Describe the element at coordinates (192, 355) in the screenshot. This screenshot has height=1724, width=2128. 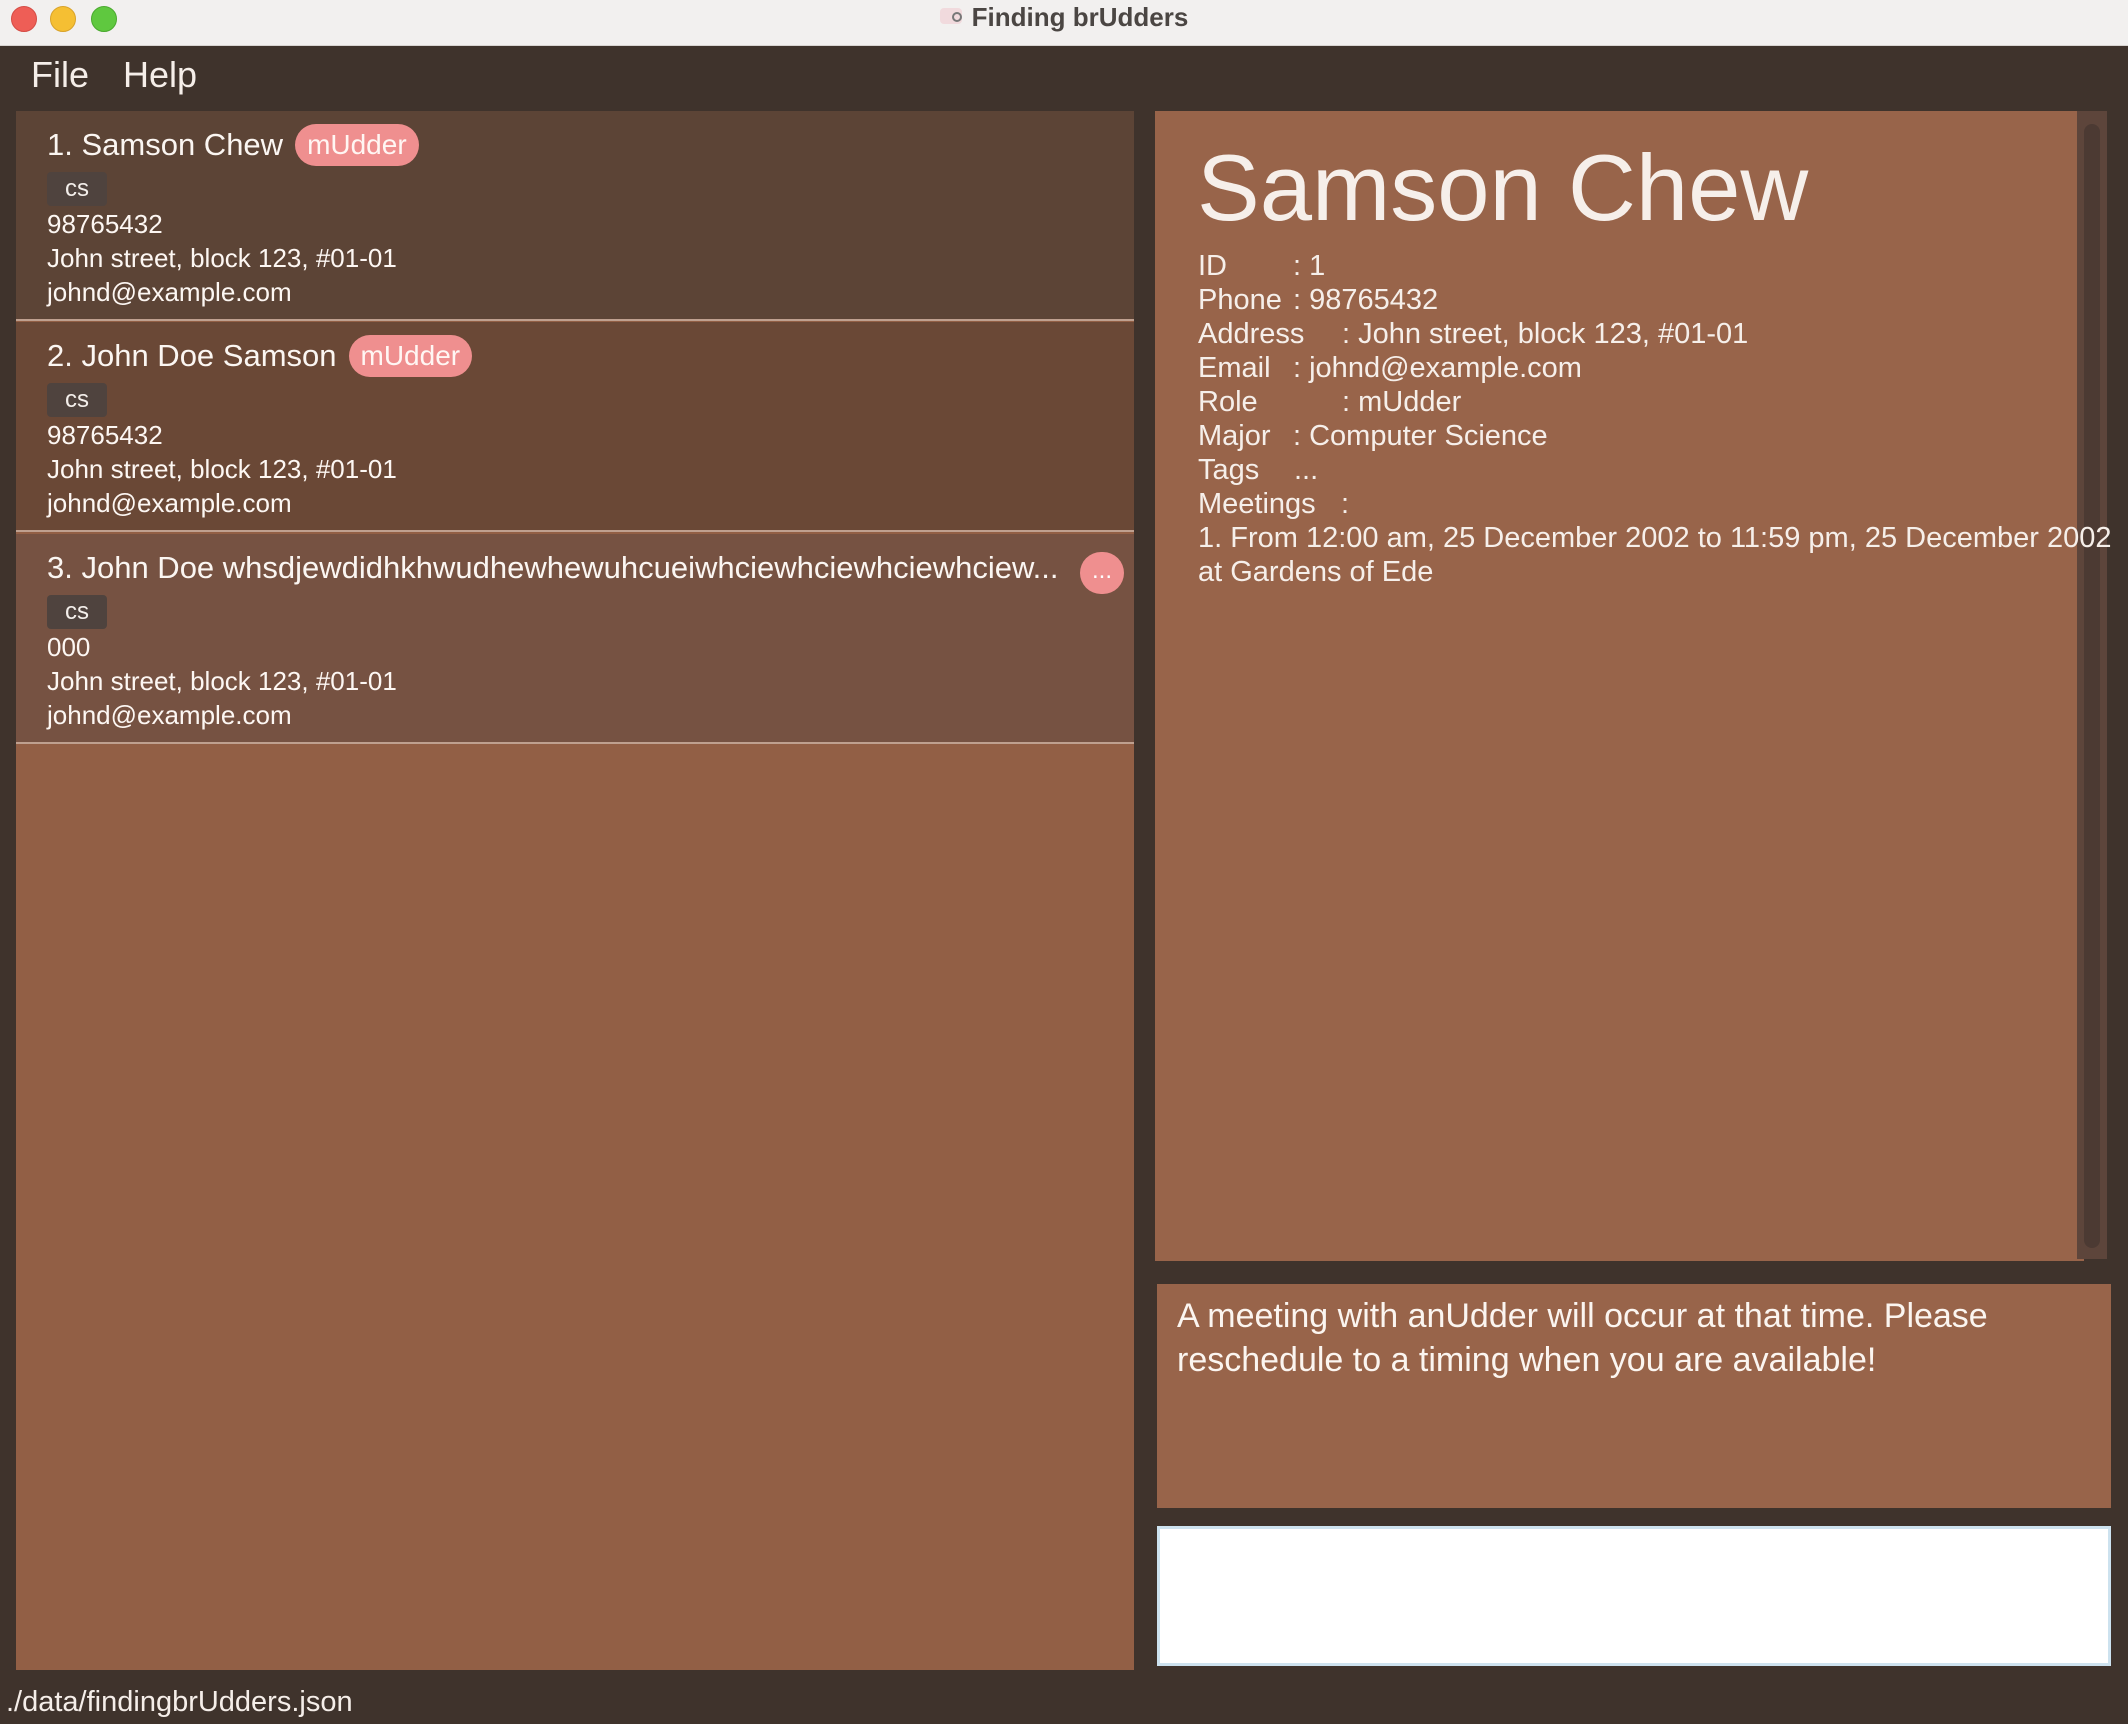
I see `person-name: 2. John Doe Samson` at that location.